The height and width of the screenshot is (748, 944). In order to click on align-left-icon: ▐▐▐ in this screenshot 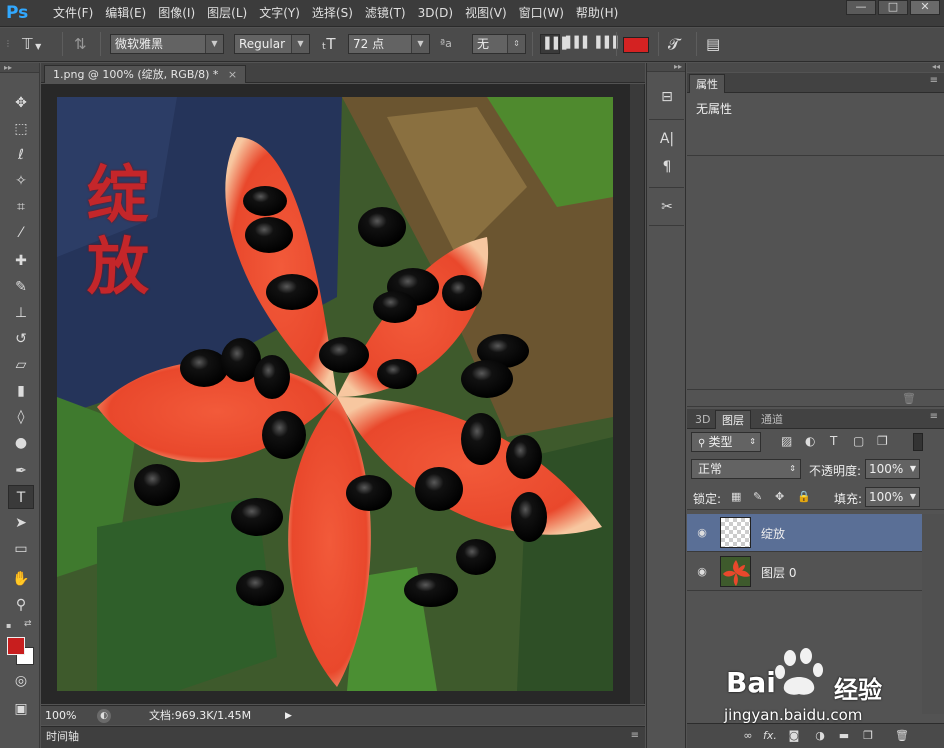, I will do `click(553, 44)`.